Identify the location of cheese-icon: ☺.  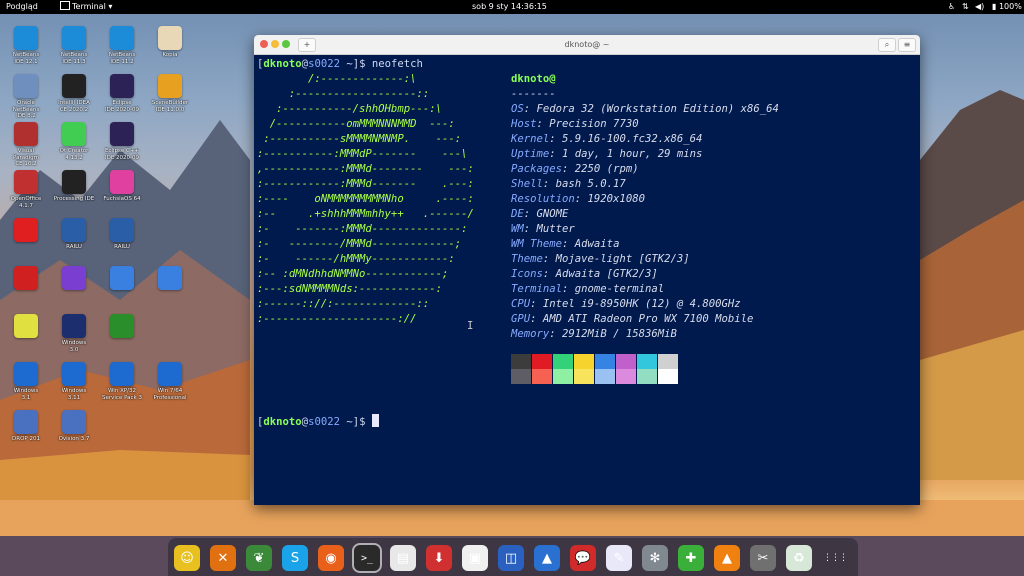
(187, 558).